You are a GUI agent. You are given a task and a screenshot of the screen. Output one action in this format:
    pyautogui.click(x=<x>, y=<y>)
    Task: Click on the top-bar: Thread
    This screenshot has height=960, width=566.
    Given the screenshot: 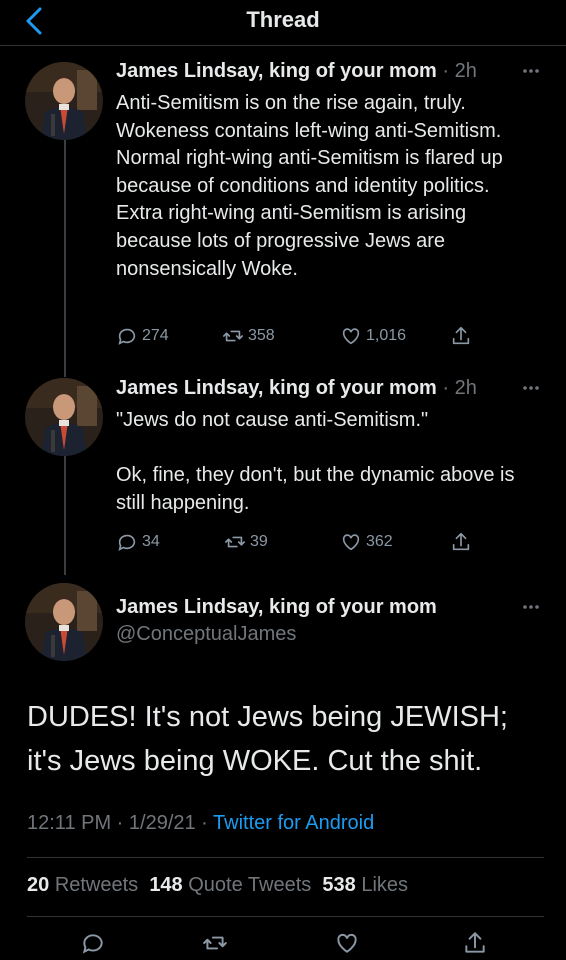 What is the action you would take?
    pyautogui.click(x=283, y=23)
    